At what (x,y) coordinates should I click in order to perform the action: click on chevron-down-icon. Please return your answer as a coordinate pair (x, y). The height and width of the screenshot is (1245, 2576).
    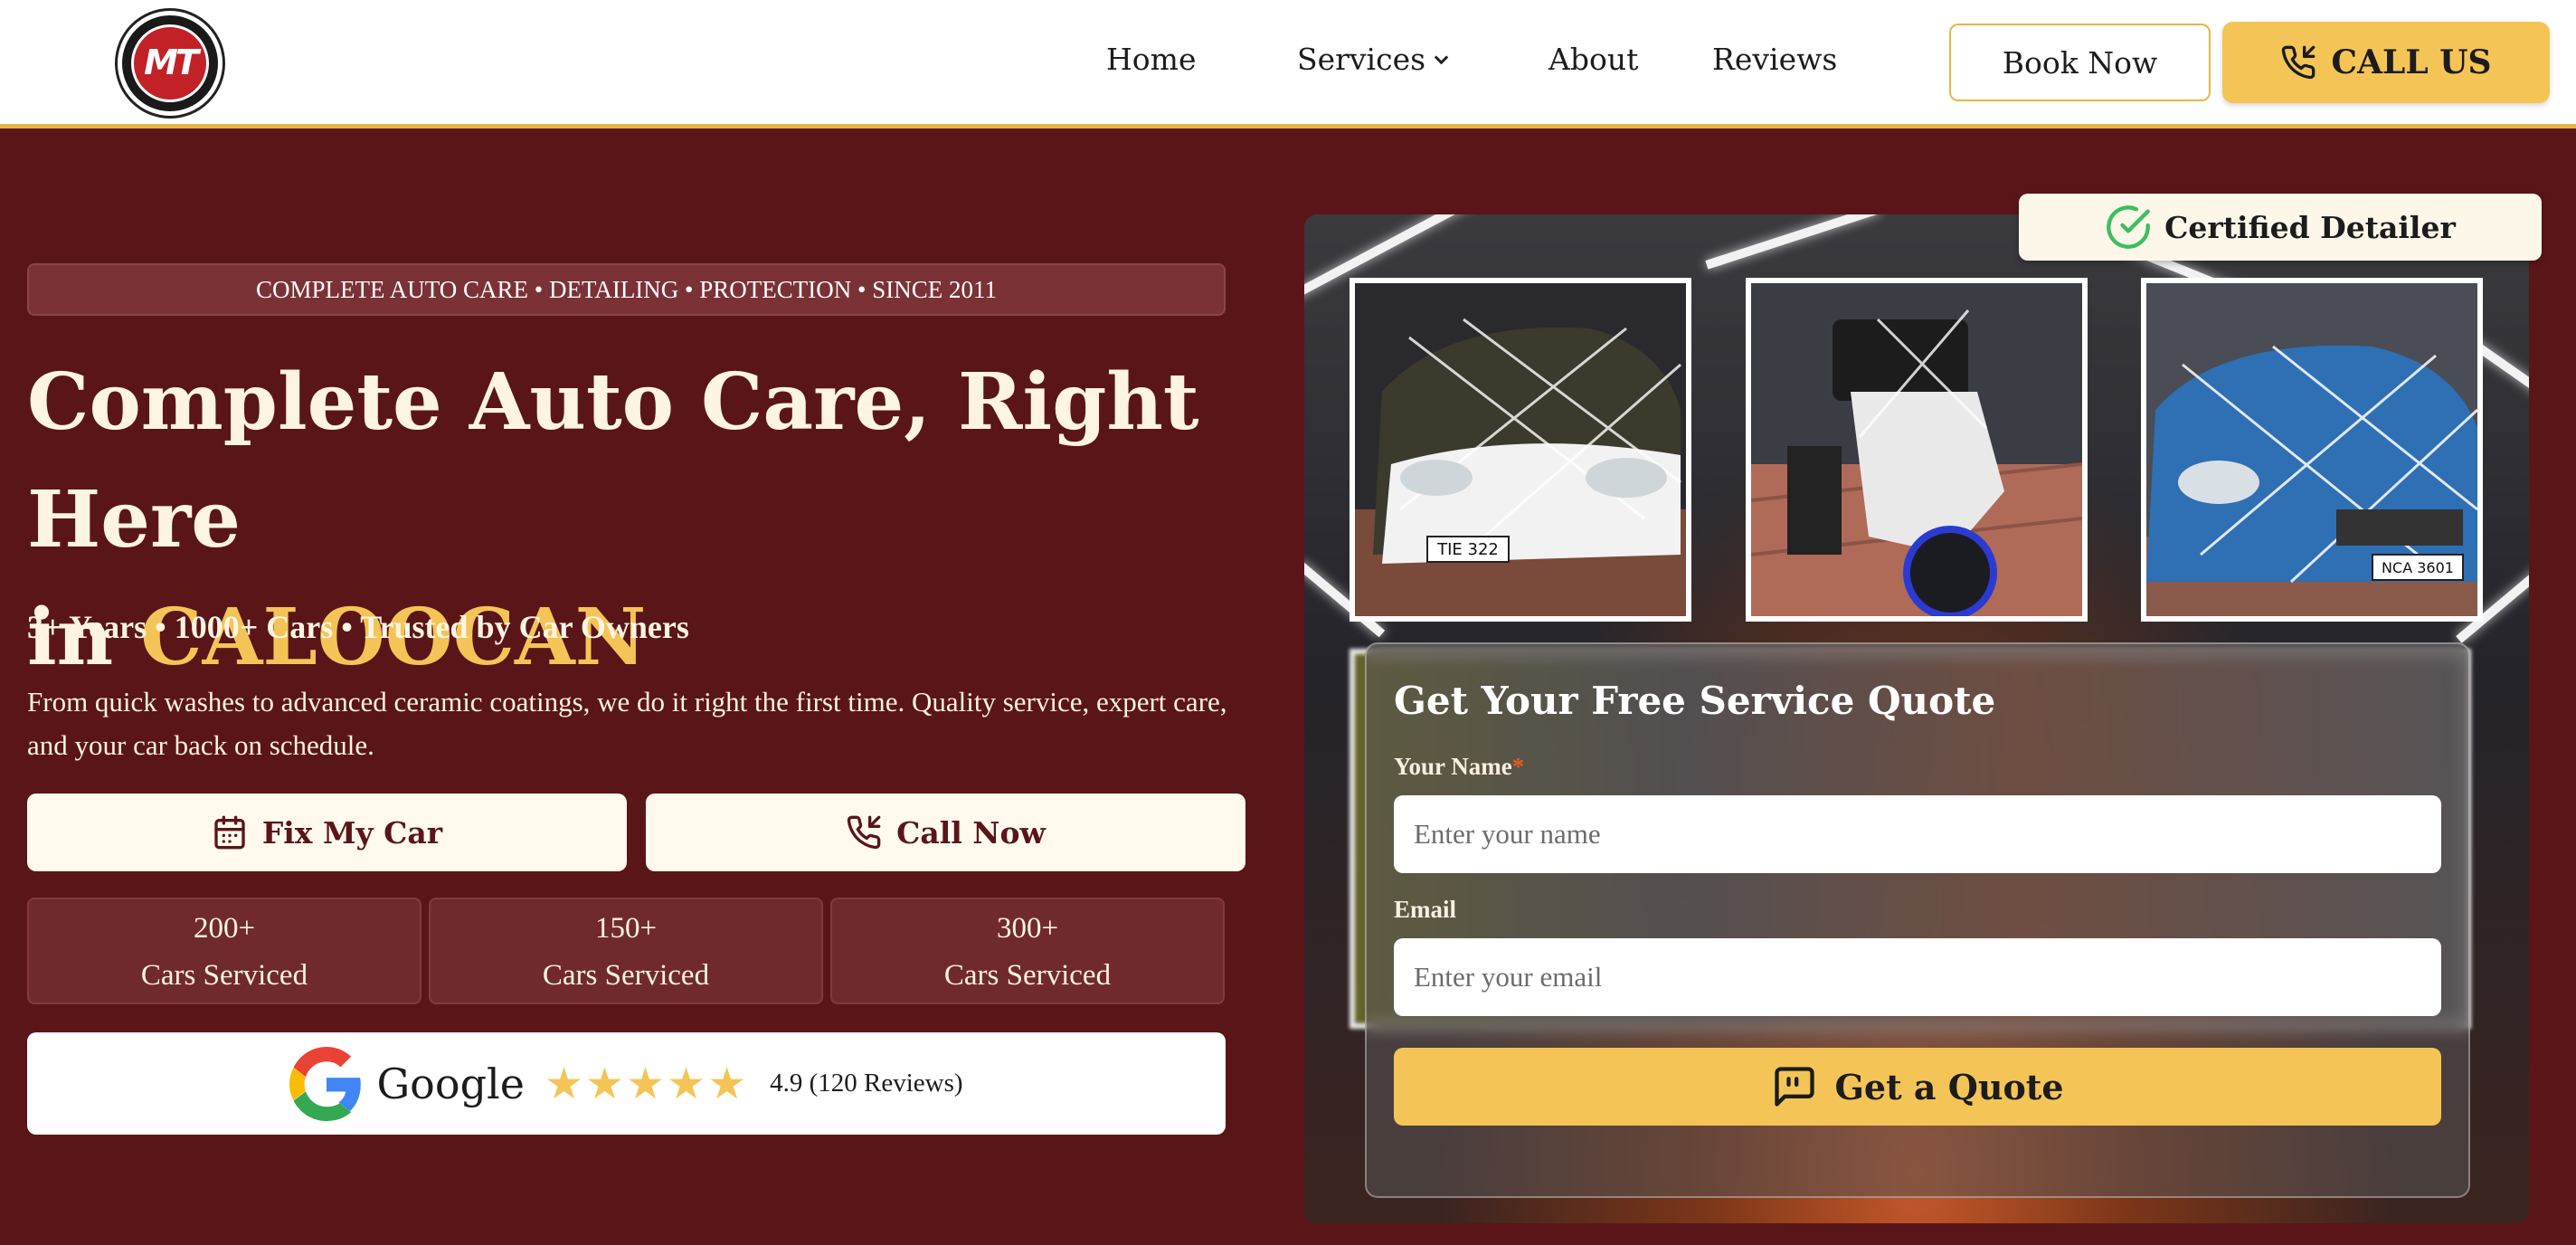
    Looking at the image, I should click on (1441, 57).